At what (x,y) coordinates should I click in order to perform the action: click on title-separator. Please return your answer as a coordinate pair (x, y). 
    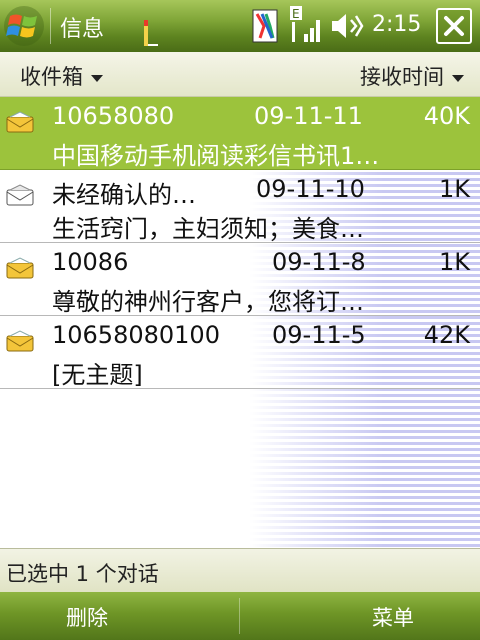
    Looking at the image, I should click on (50, 26).